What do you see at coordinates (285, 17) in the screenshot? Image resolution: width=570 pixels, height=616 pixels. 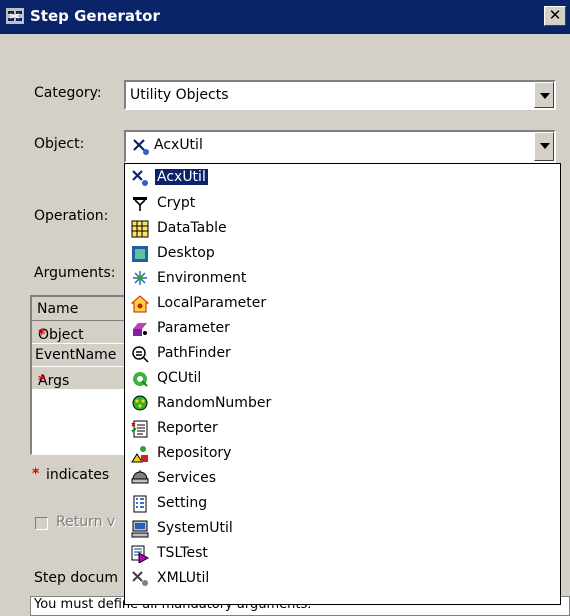 I see `title-bar: Step Generator ✕` at bounding box center [285, 17].